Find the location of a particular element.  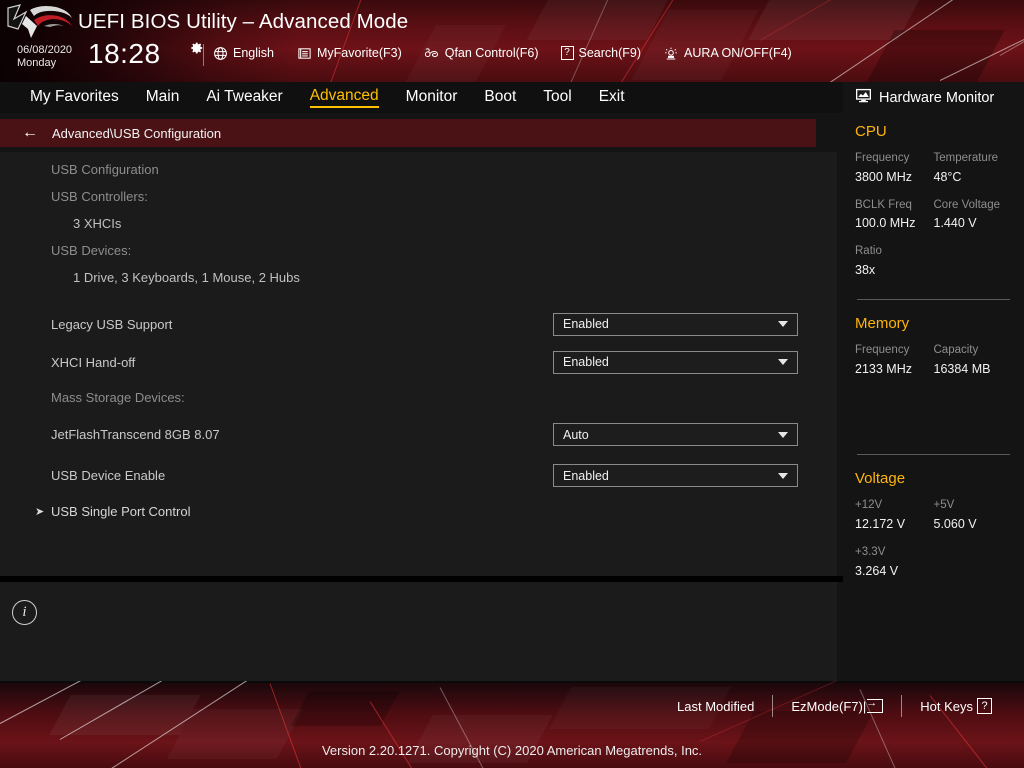

hw-voltage-row-1: +12V 12.172 V +5V 5.060 V is located at coordinates (933, 515).